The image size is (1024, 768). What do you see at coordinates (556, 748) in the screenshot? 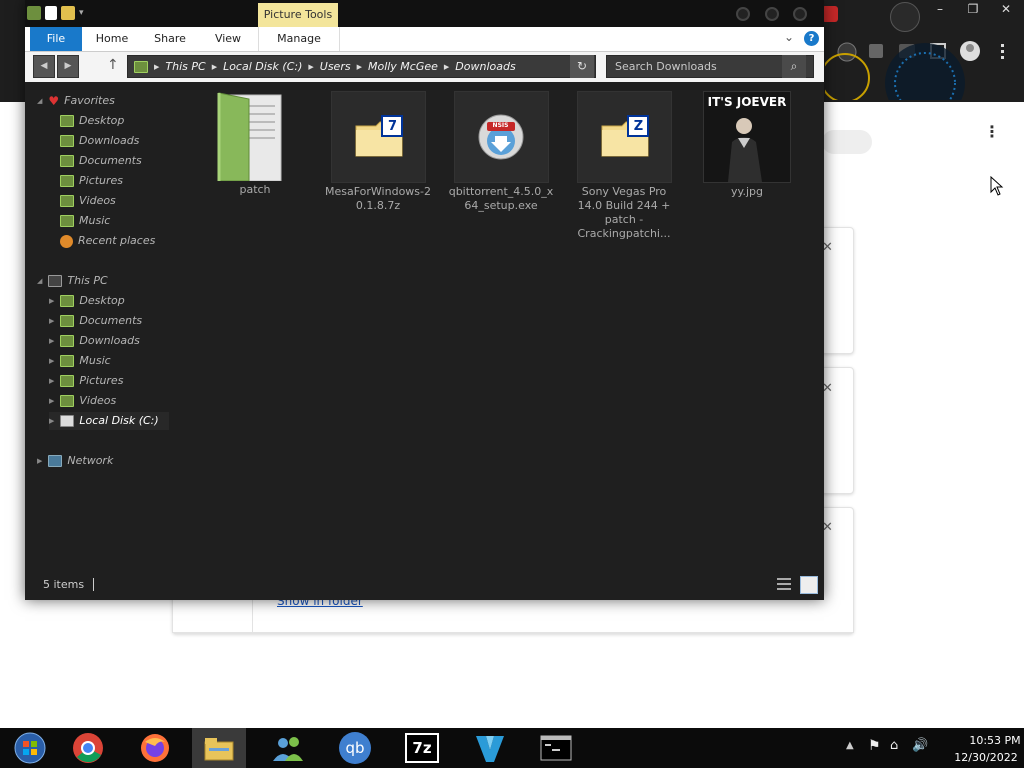
I see `taskbar-terminal` at bounding box center [556, 748].